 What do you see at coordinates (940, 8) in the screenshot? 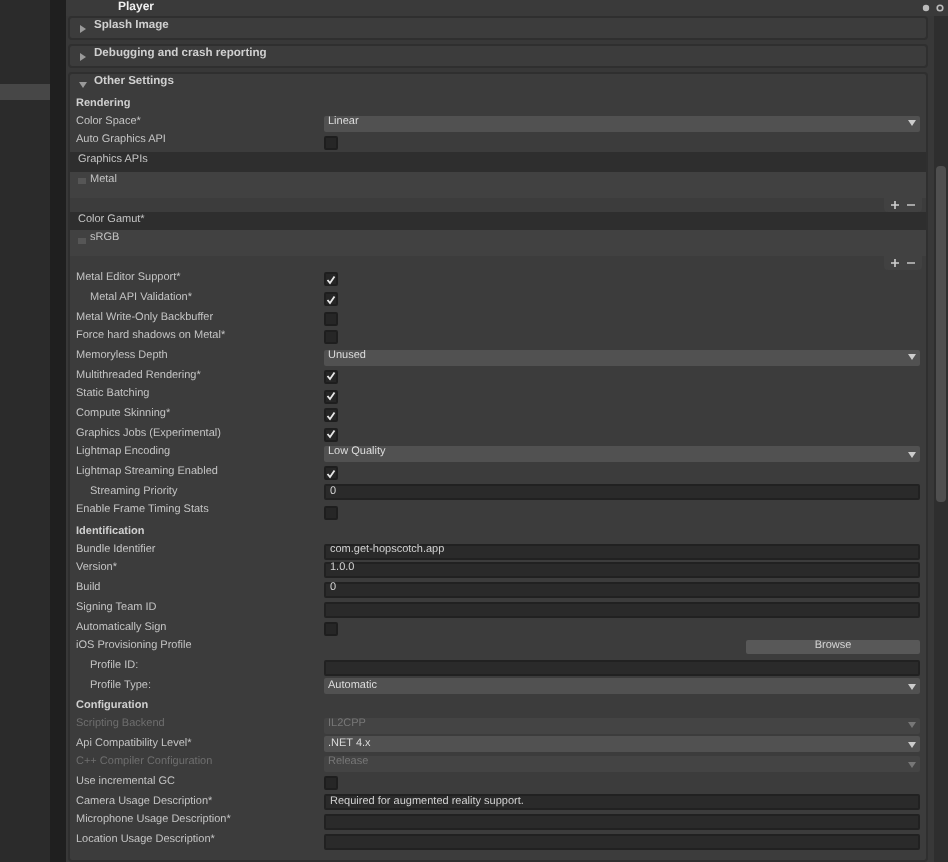
I see `settings-icon` at bounding box center [940, 8].